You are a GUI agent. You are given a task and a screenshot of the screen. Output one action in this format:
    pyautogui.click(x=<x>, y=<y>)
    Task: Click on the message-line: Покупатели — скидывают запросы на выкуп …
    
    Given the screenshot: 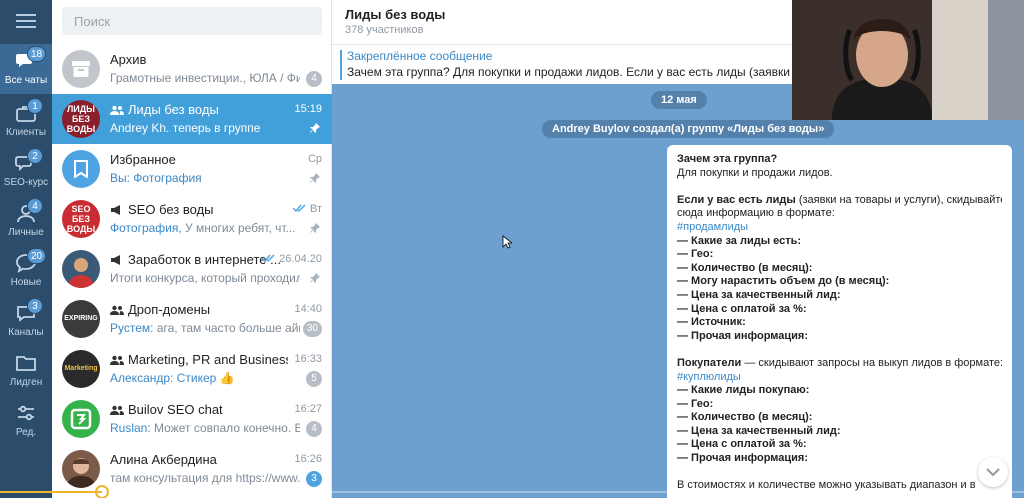 What is the action you would take?
    pyautogui.click(x=839, y=364)
    